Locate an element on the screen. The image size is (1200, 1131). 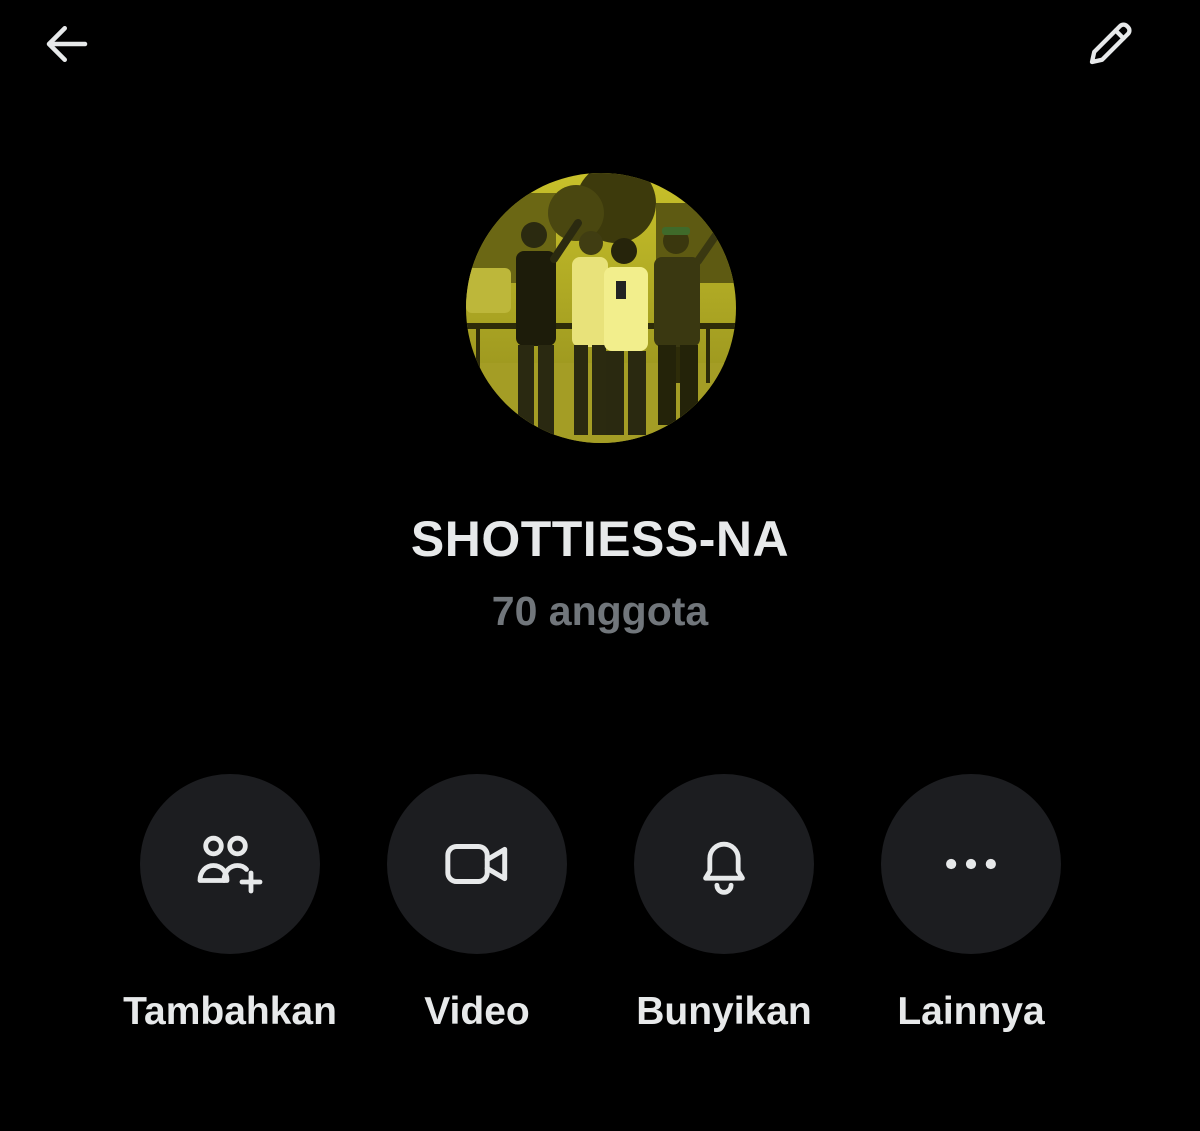
back-button is located at coordinates (67, 44).